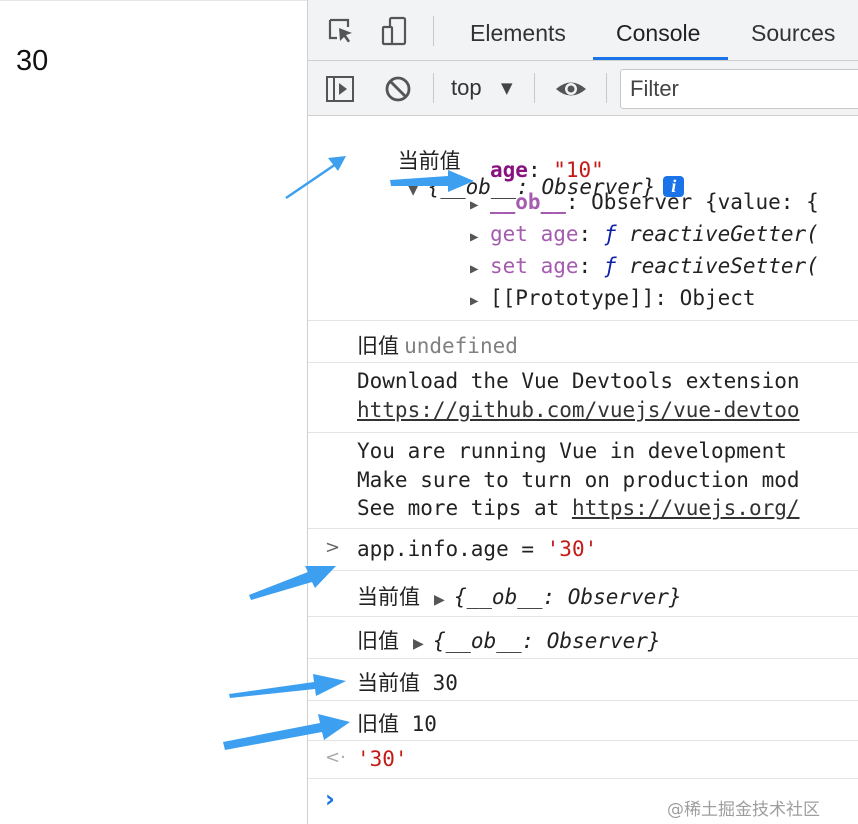 The image size is (858, 824). I want to click on vuejs-link: https://vuejs.org/, so click(686, 508).